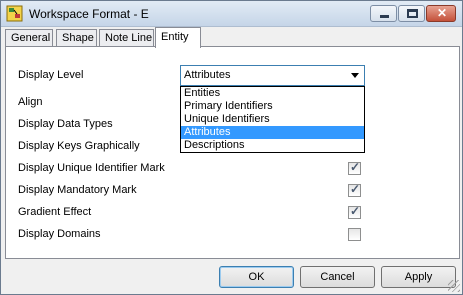  Describe the element at coordinates (272, 132) in the screenshot. I see `dropdown-option-attributes: Attributes` at that location.